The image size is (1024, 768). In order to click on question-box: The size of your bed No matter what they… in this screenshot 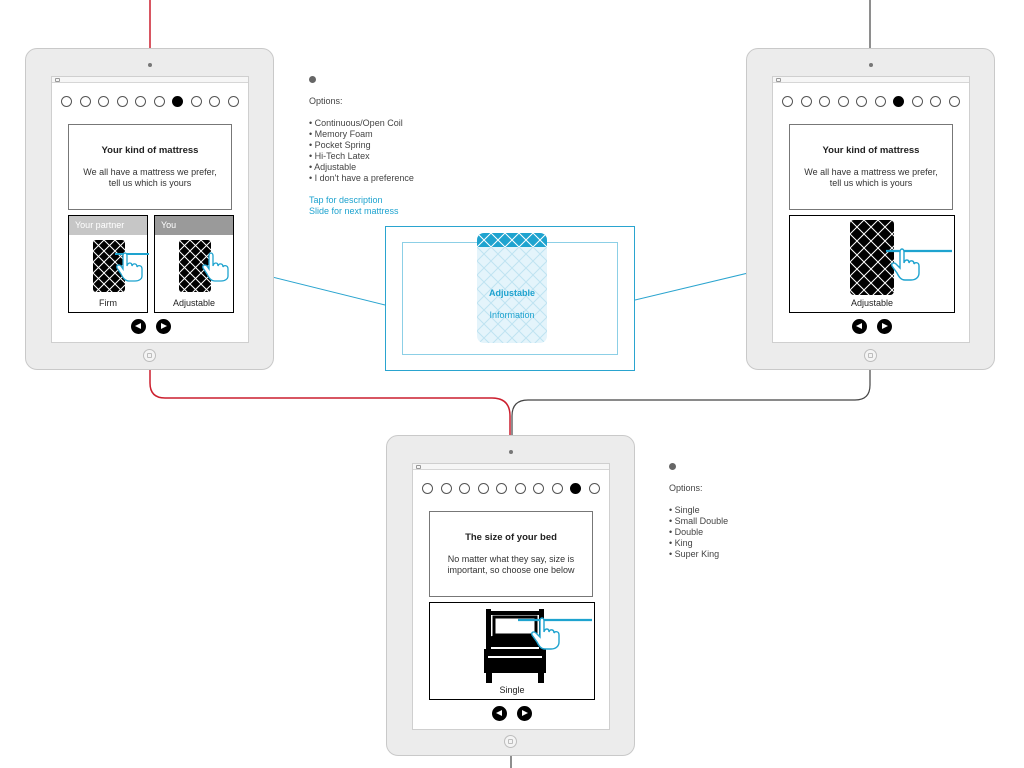, I will do `click(511, 554)`.